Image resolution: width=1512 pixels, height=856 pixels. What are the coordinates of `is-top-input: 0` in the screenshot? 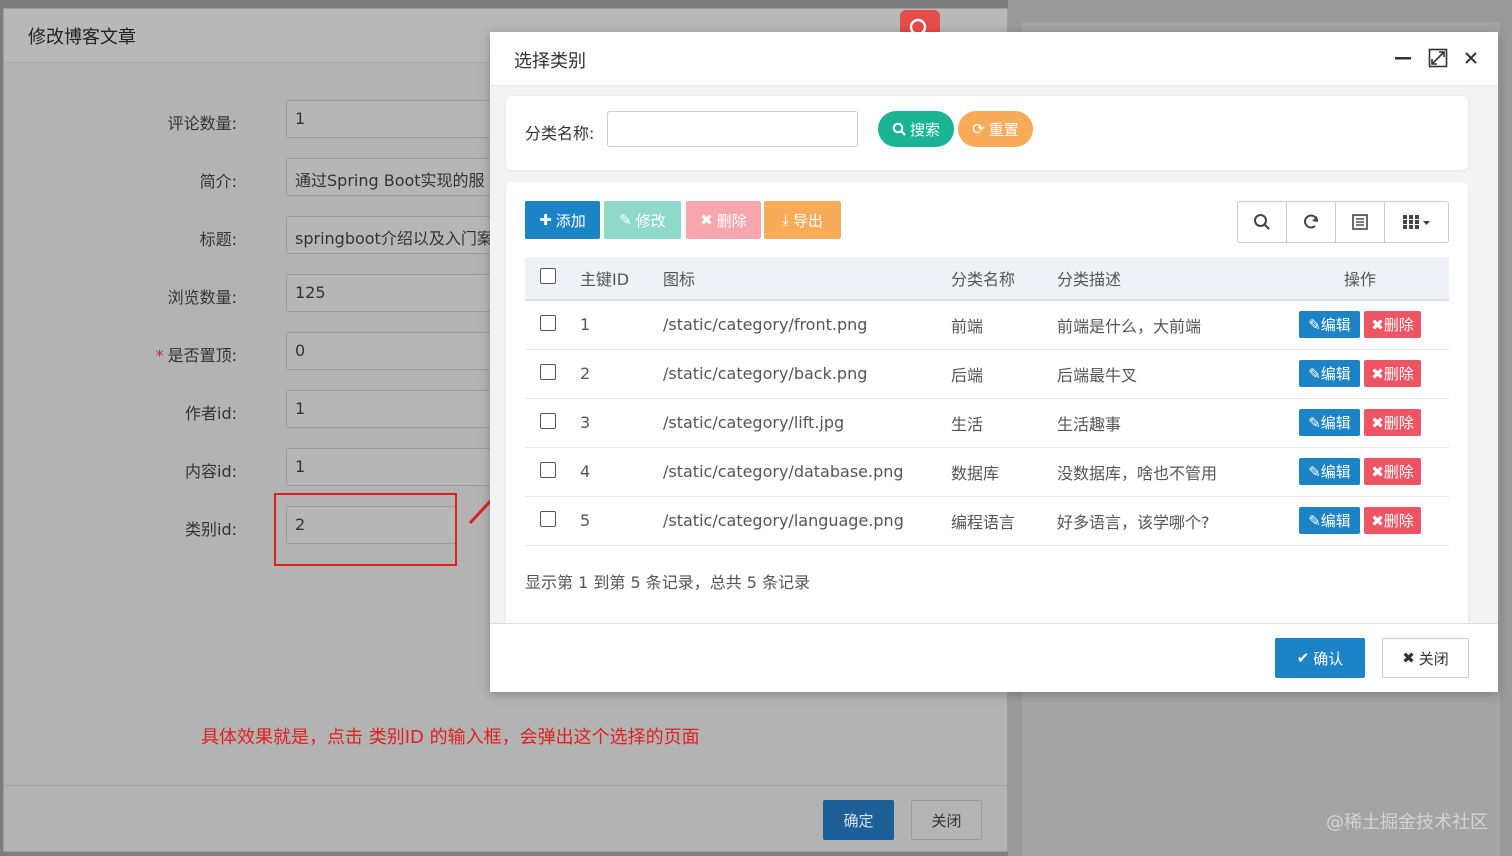 It's located at (401, 351).